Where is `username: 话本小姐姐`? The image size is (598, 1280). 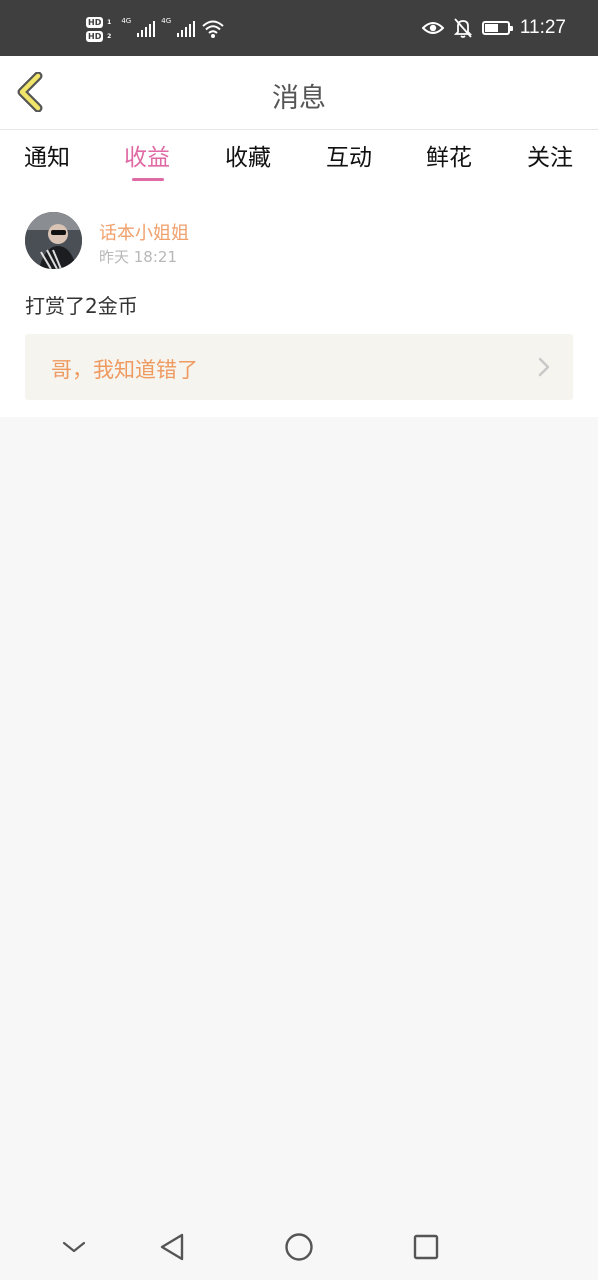 username: 话本小姐姐 is located at coordinates (144, 232).